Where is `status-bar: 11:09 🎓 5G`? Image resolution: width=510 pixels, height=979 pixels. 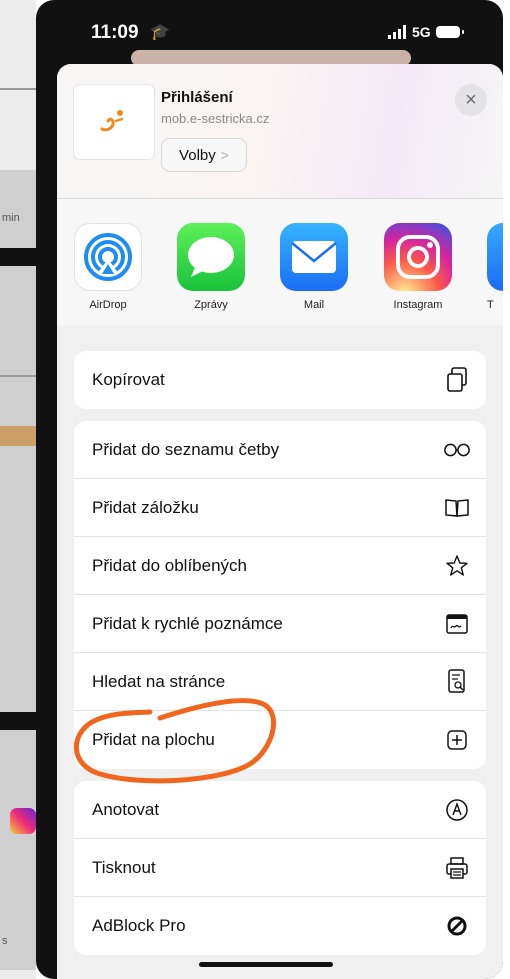
status-bar: 11:09 🎓 5G is located at coordinates (269, 28).